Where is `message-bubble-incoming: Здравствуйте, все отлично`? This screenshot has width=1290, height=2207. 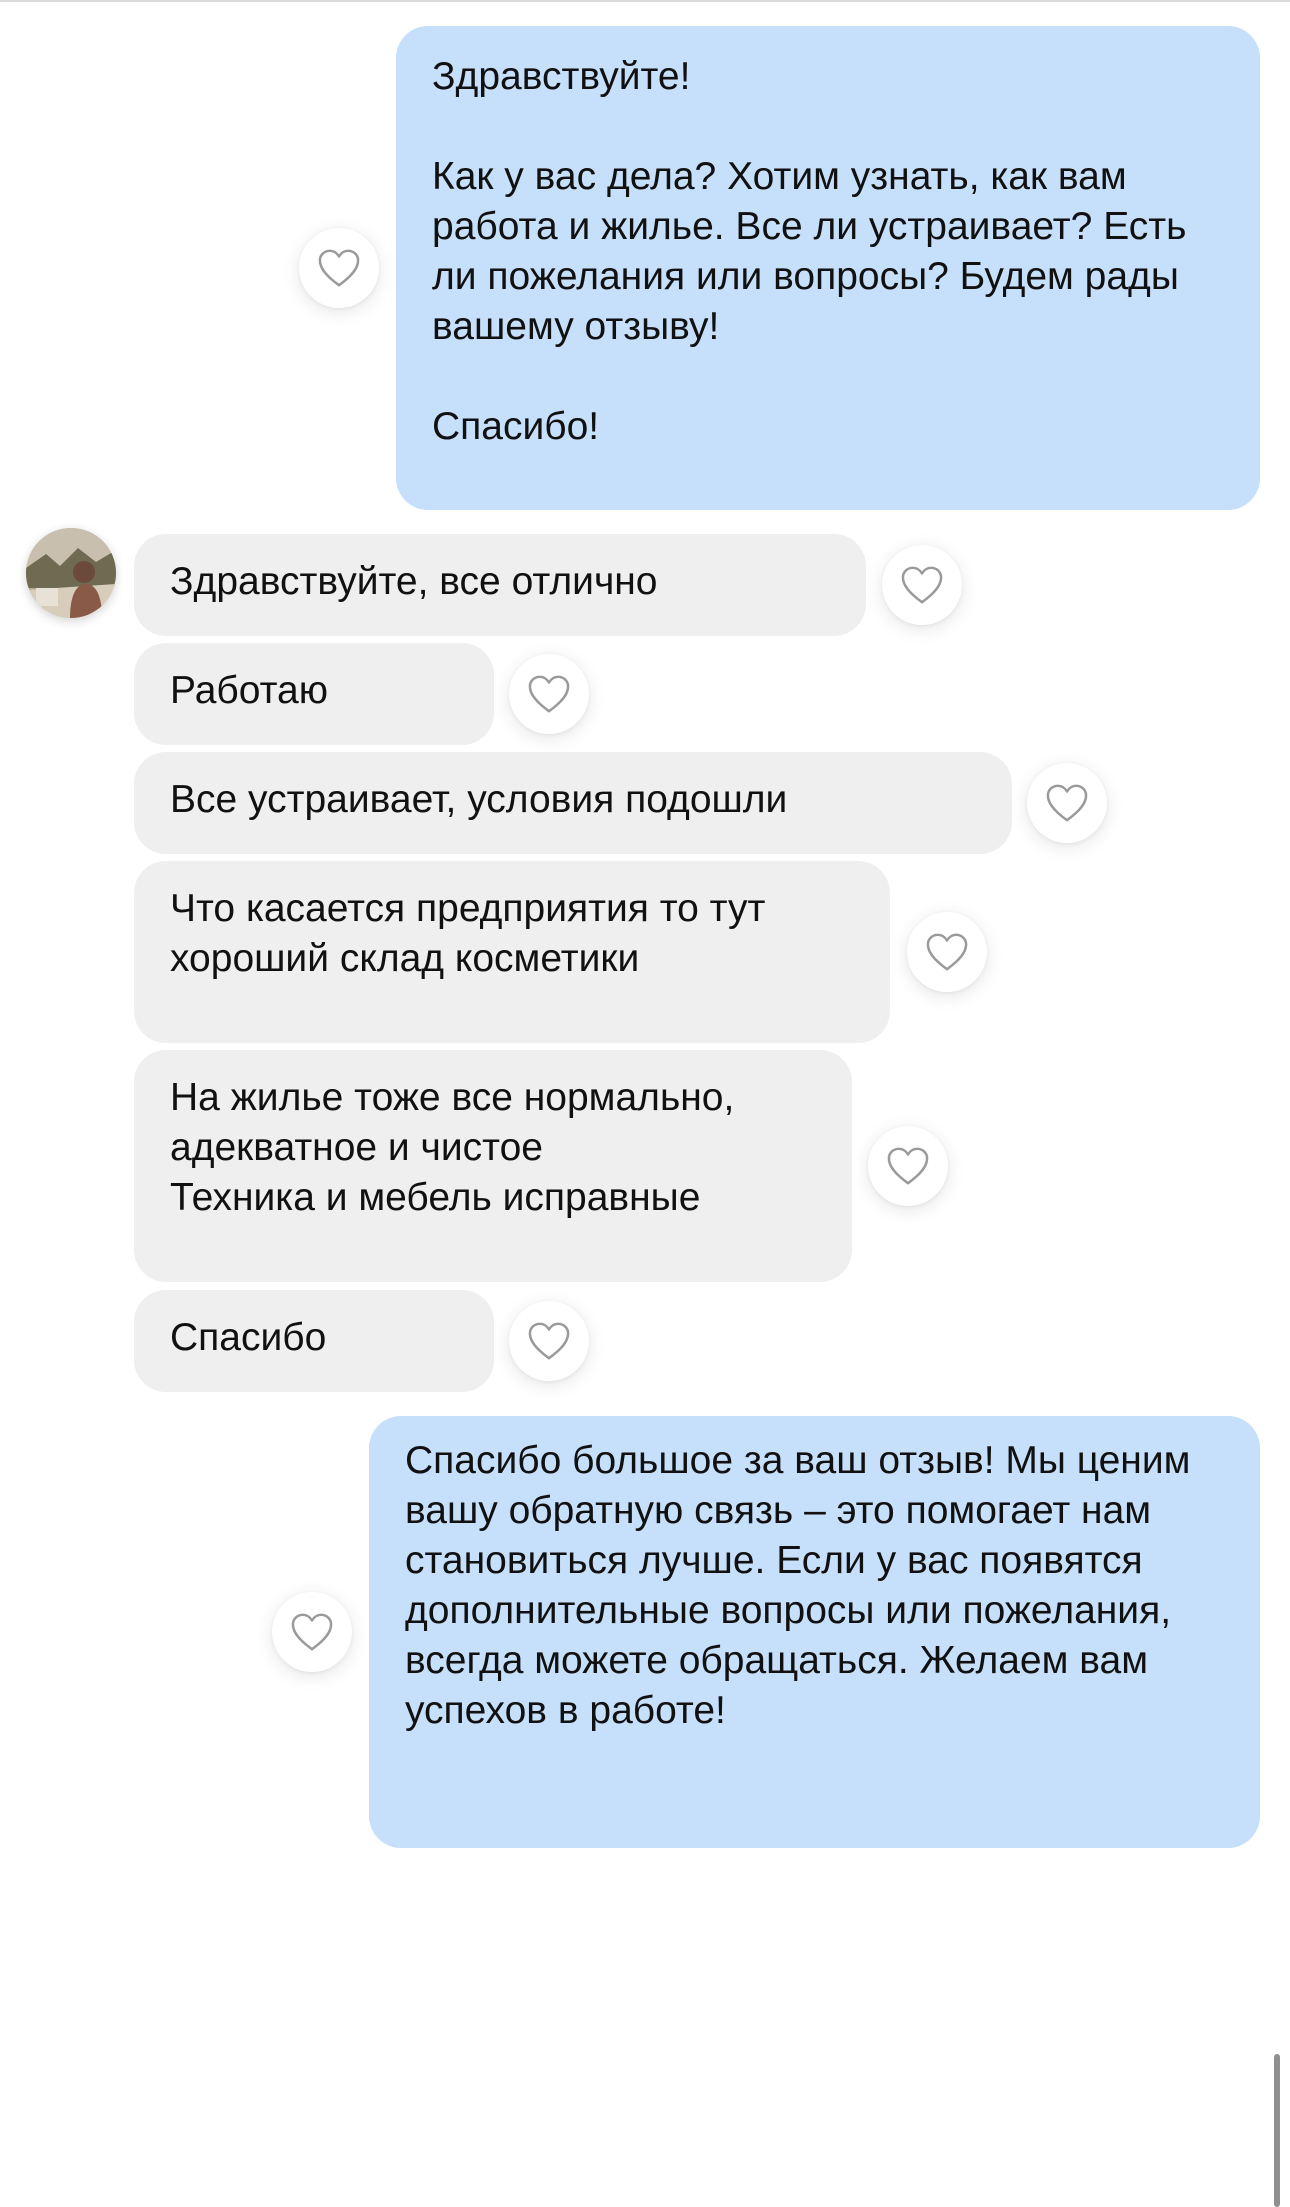 message-bubble-incoming: Здравствуйте, все отлично is located at coordinates (500, 585).